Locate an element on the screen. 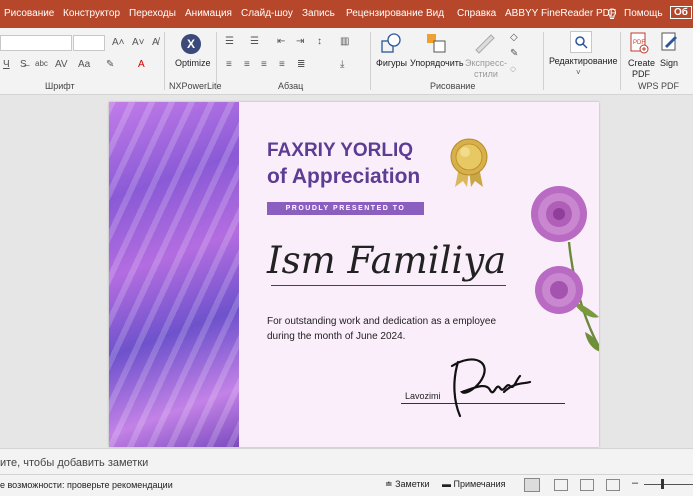 Image resolution: width=693 pixels, height=496 pixels. pdf-icon: PDF is located at coordinates (639, 43).